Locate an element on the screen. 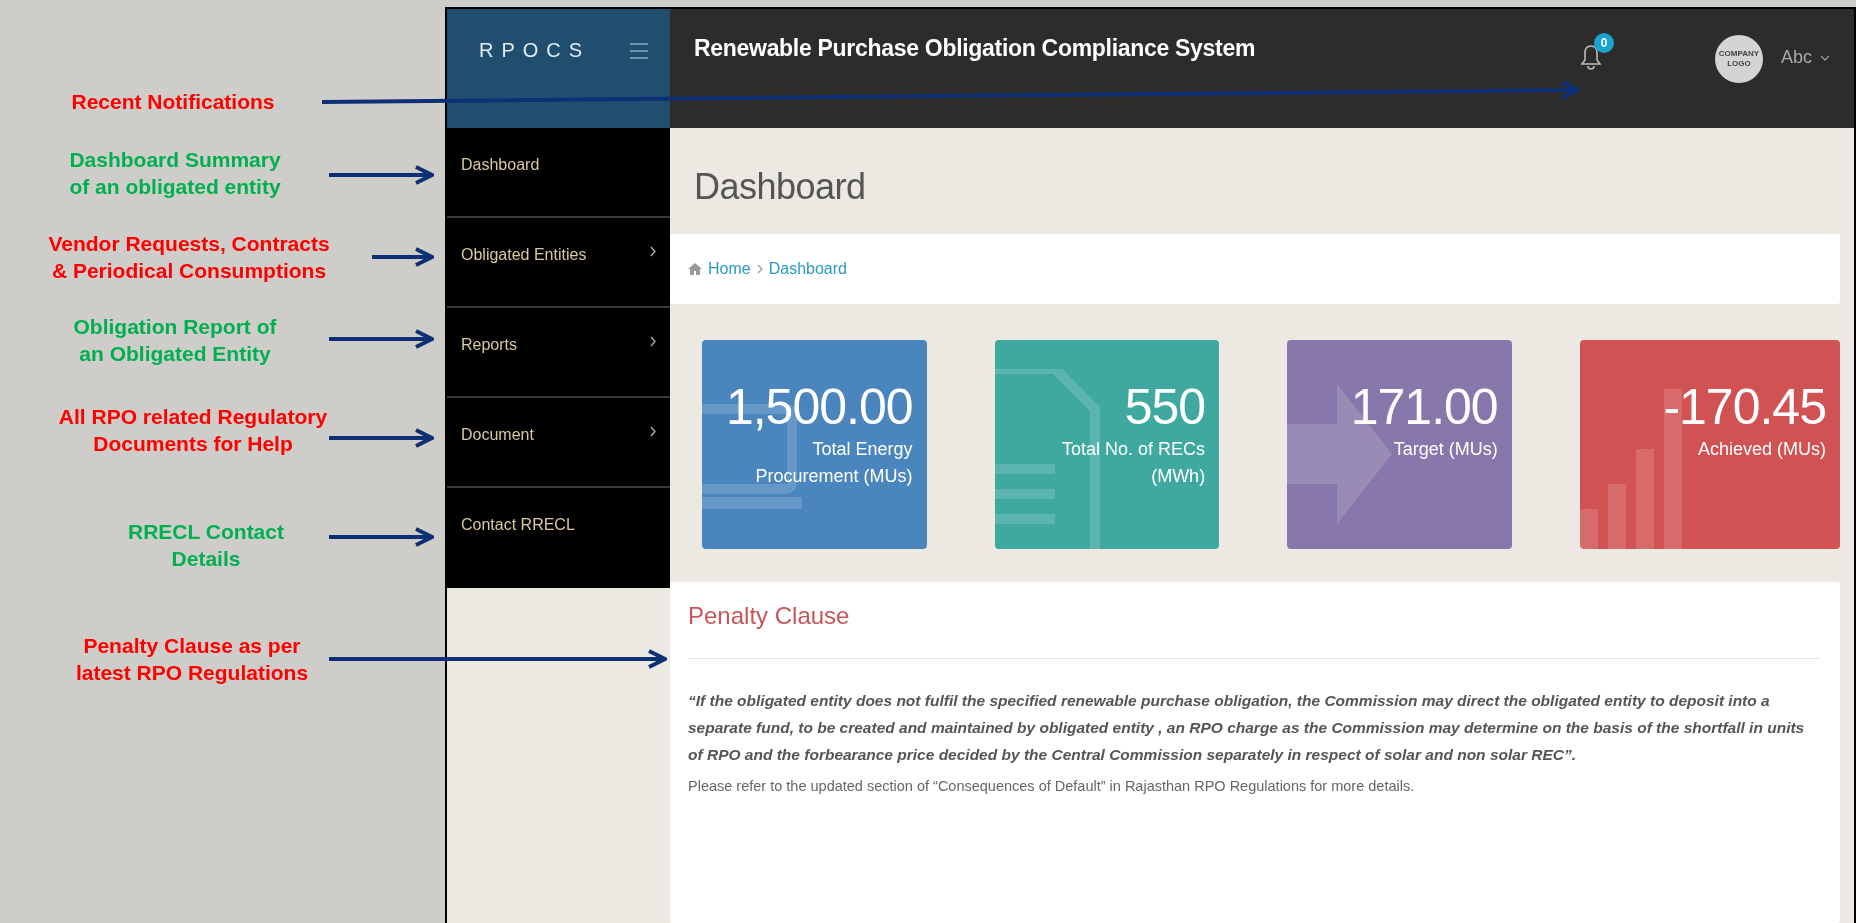 The image size is (1856, 923). annotation-label: Dashboard Summary of an obligated entity is located at coordinates (175, 173).